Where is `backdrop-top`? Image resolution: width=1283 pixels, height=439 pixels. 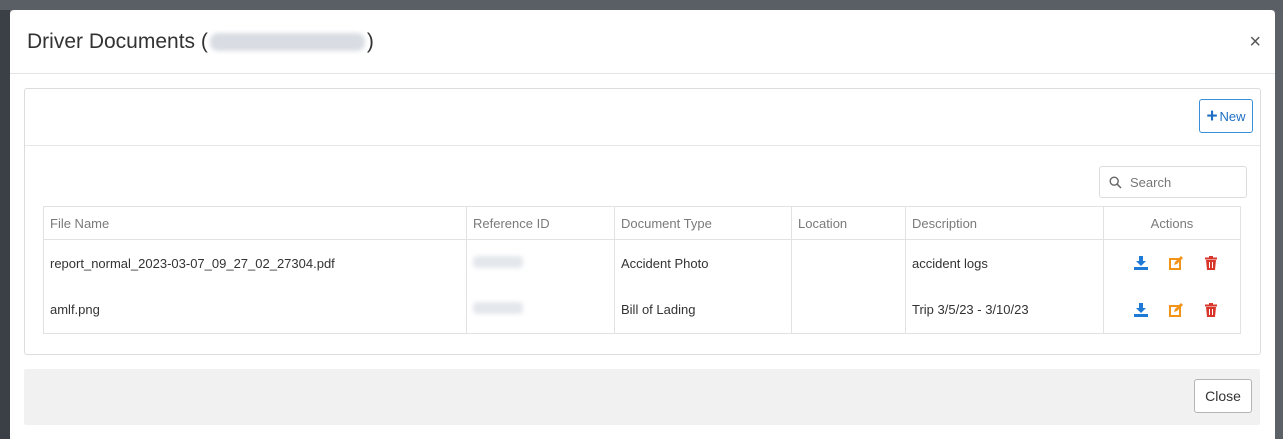 backdrop-top is located at coordinates (641, 5).